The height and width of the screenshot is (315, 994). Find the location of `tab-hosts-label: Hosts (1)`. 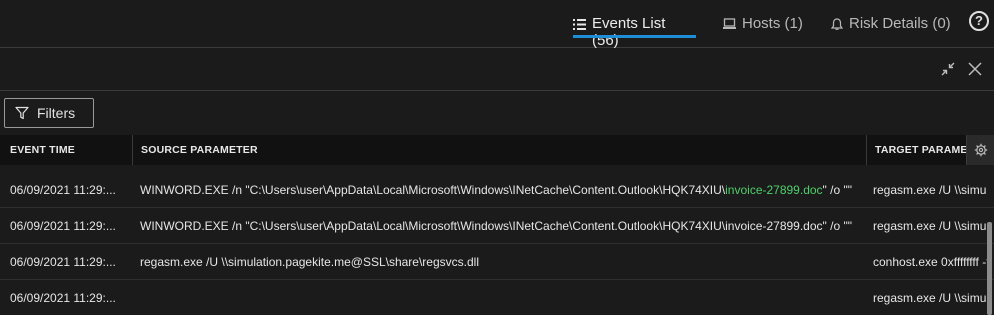

tab-hosts-label: Hosts (1) is located at coordinates (772, 23).